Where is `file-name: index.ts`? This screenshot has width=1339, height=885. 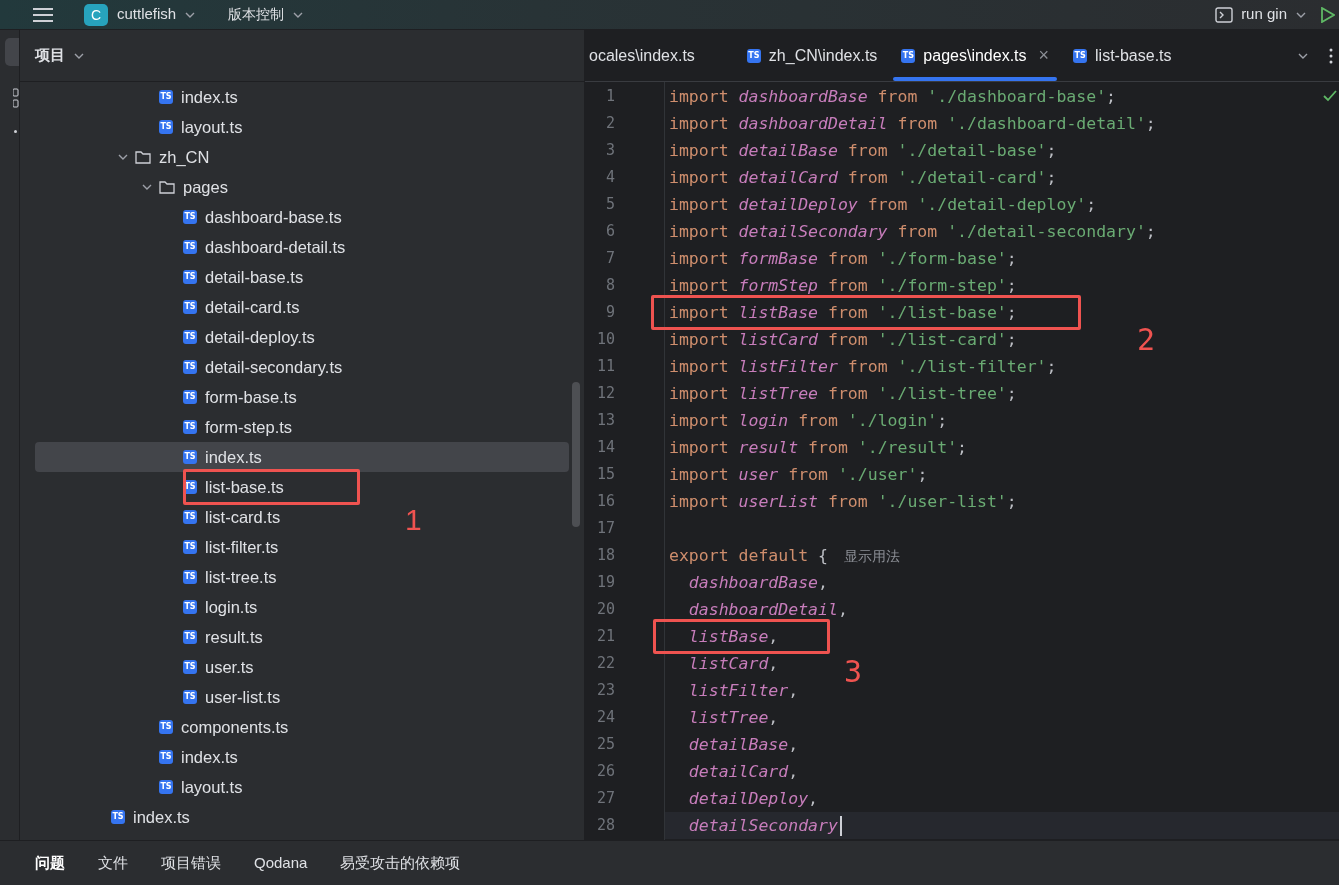
file-name: index.ts is located at coordinates (209, 757).